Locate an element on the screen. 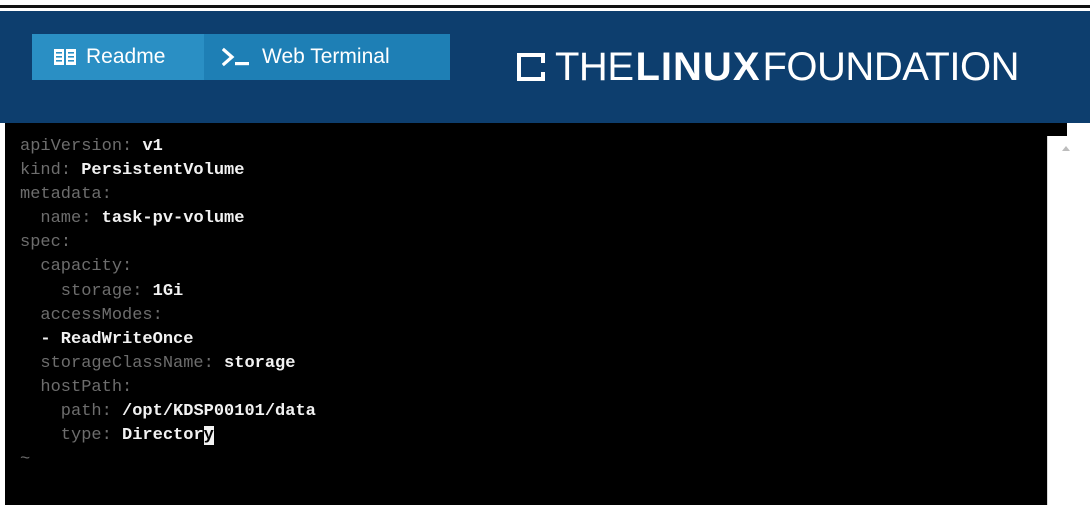  terminal-prompt-icon is located at coordinates (235, 57).